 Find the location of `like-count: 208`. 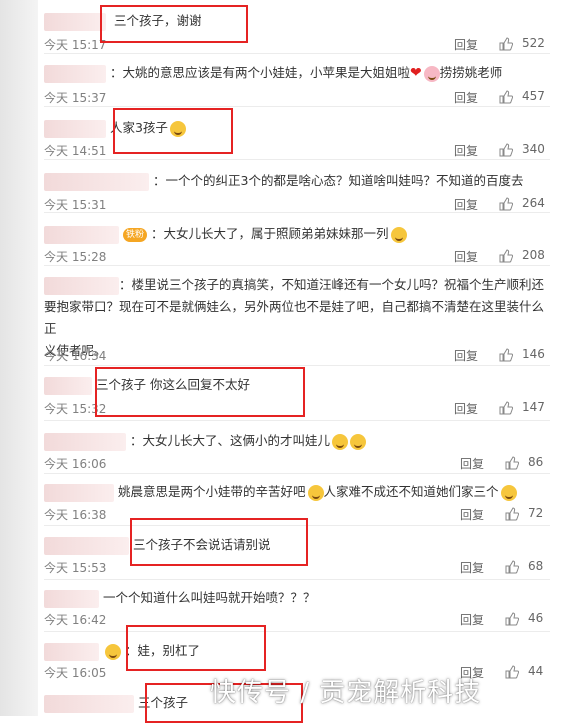

like-count: 208 is located at coordinates (533, 255).